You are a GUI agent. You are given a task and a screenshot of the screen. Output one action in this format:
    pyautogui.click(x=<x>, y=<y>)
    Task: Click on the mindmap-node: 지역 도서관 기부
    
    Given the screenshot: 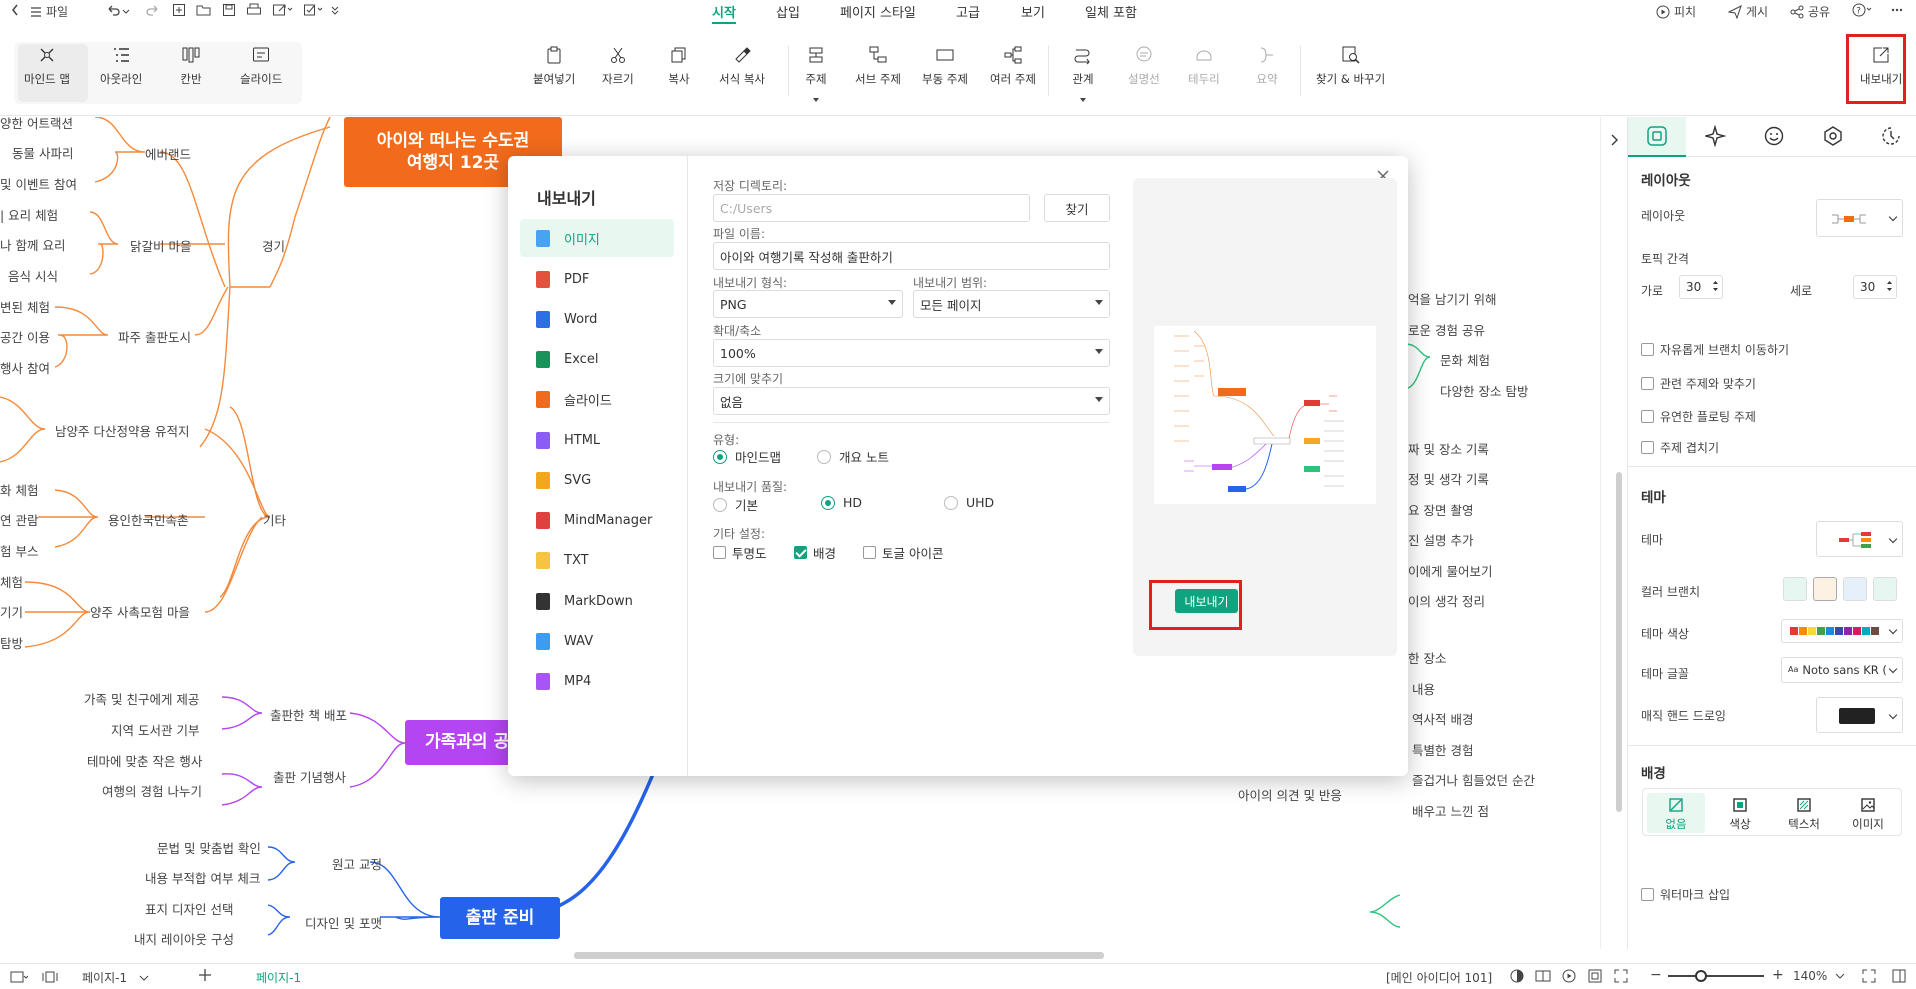 What is the action you would take?
    pyautogui.click(x=155, y=729)
    